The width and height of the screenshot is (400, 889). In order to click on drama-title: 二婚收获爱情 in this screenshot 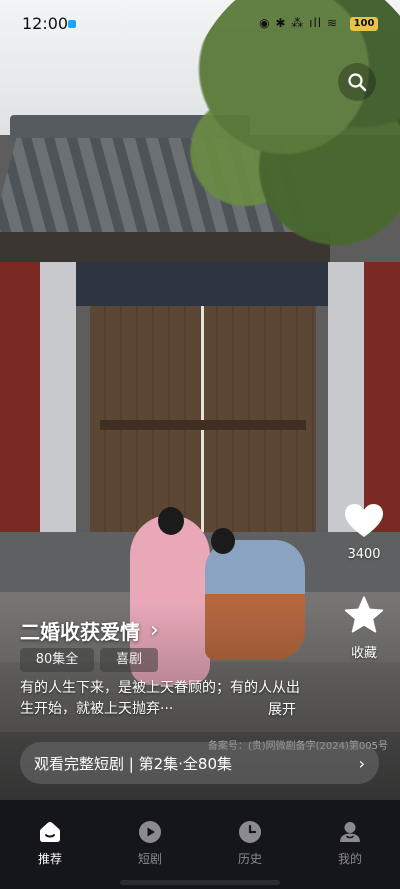, I will do `click(80, 632)`.